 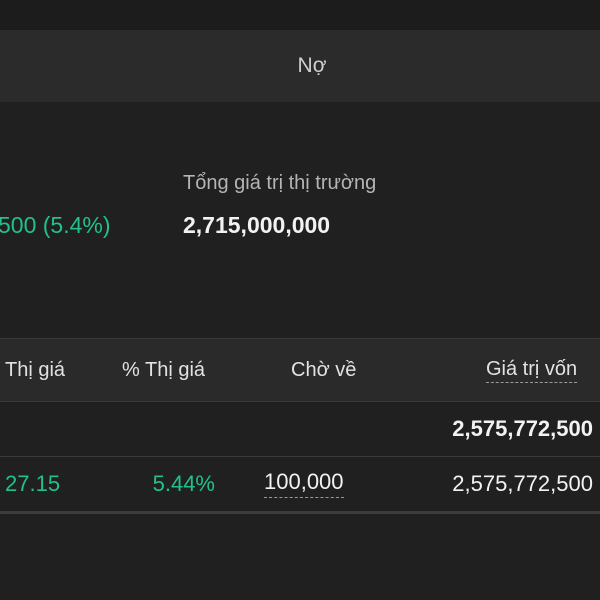 I want to click on empty-area, so click(x=300, y=558).